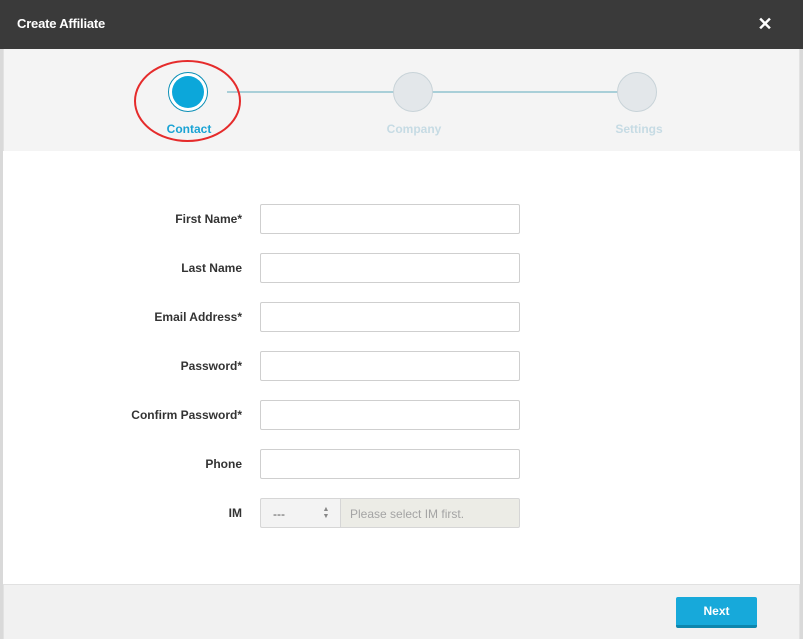 This screenshot has height=639, width=803. I want to click on first-name-label: First Name*, so click(208, 219).